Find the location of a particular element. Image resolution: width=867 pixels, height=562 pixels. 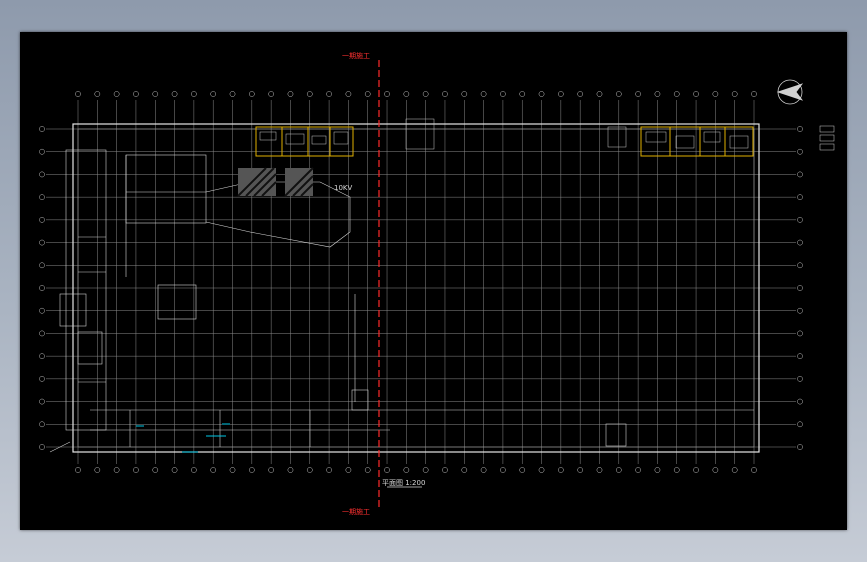

legend-block is located at coordinates (827, 138).